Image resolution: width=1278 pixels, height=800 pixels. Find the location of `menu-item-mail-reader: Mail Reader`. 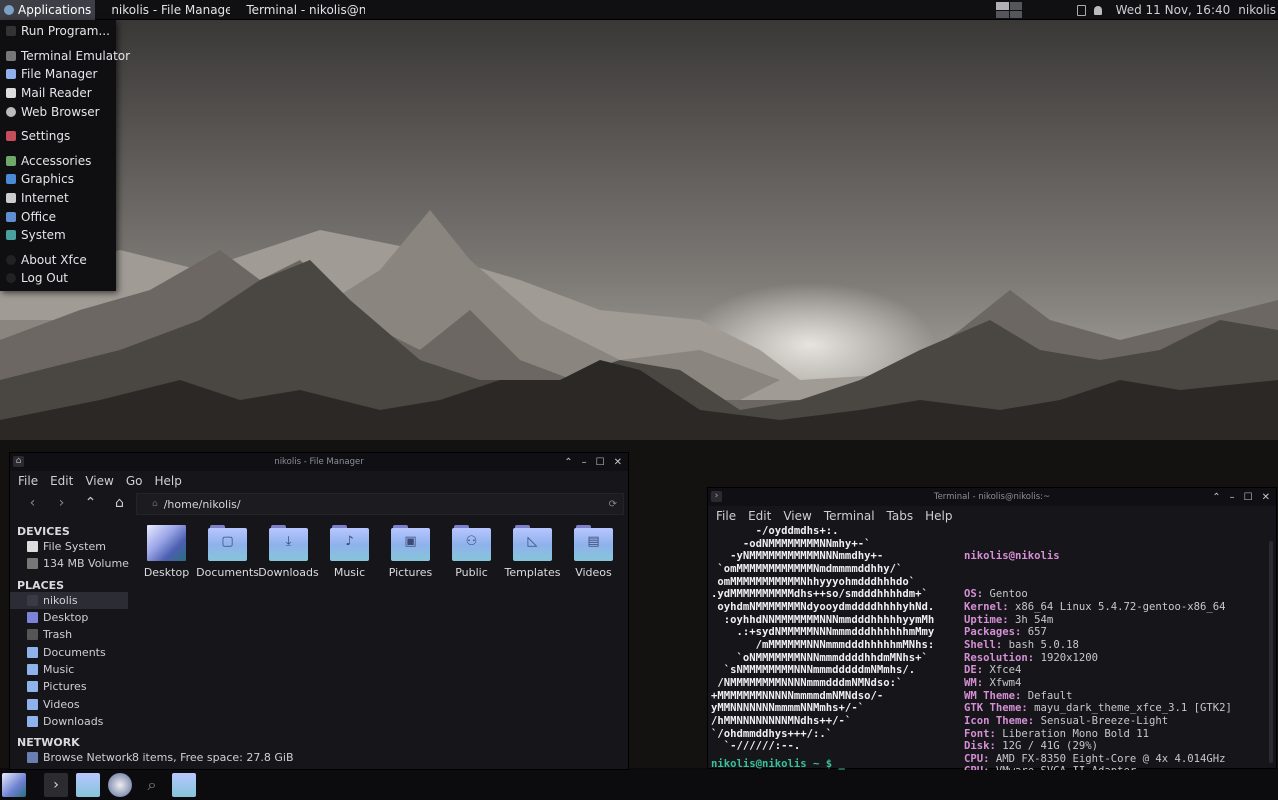

menu-item-mail-reader: Mail Reader is located at coordinates (58, 93).